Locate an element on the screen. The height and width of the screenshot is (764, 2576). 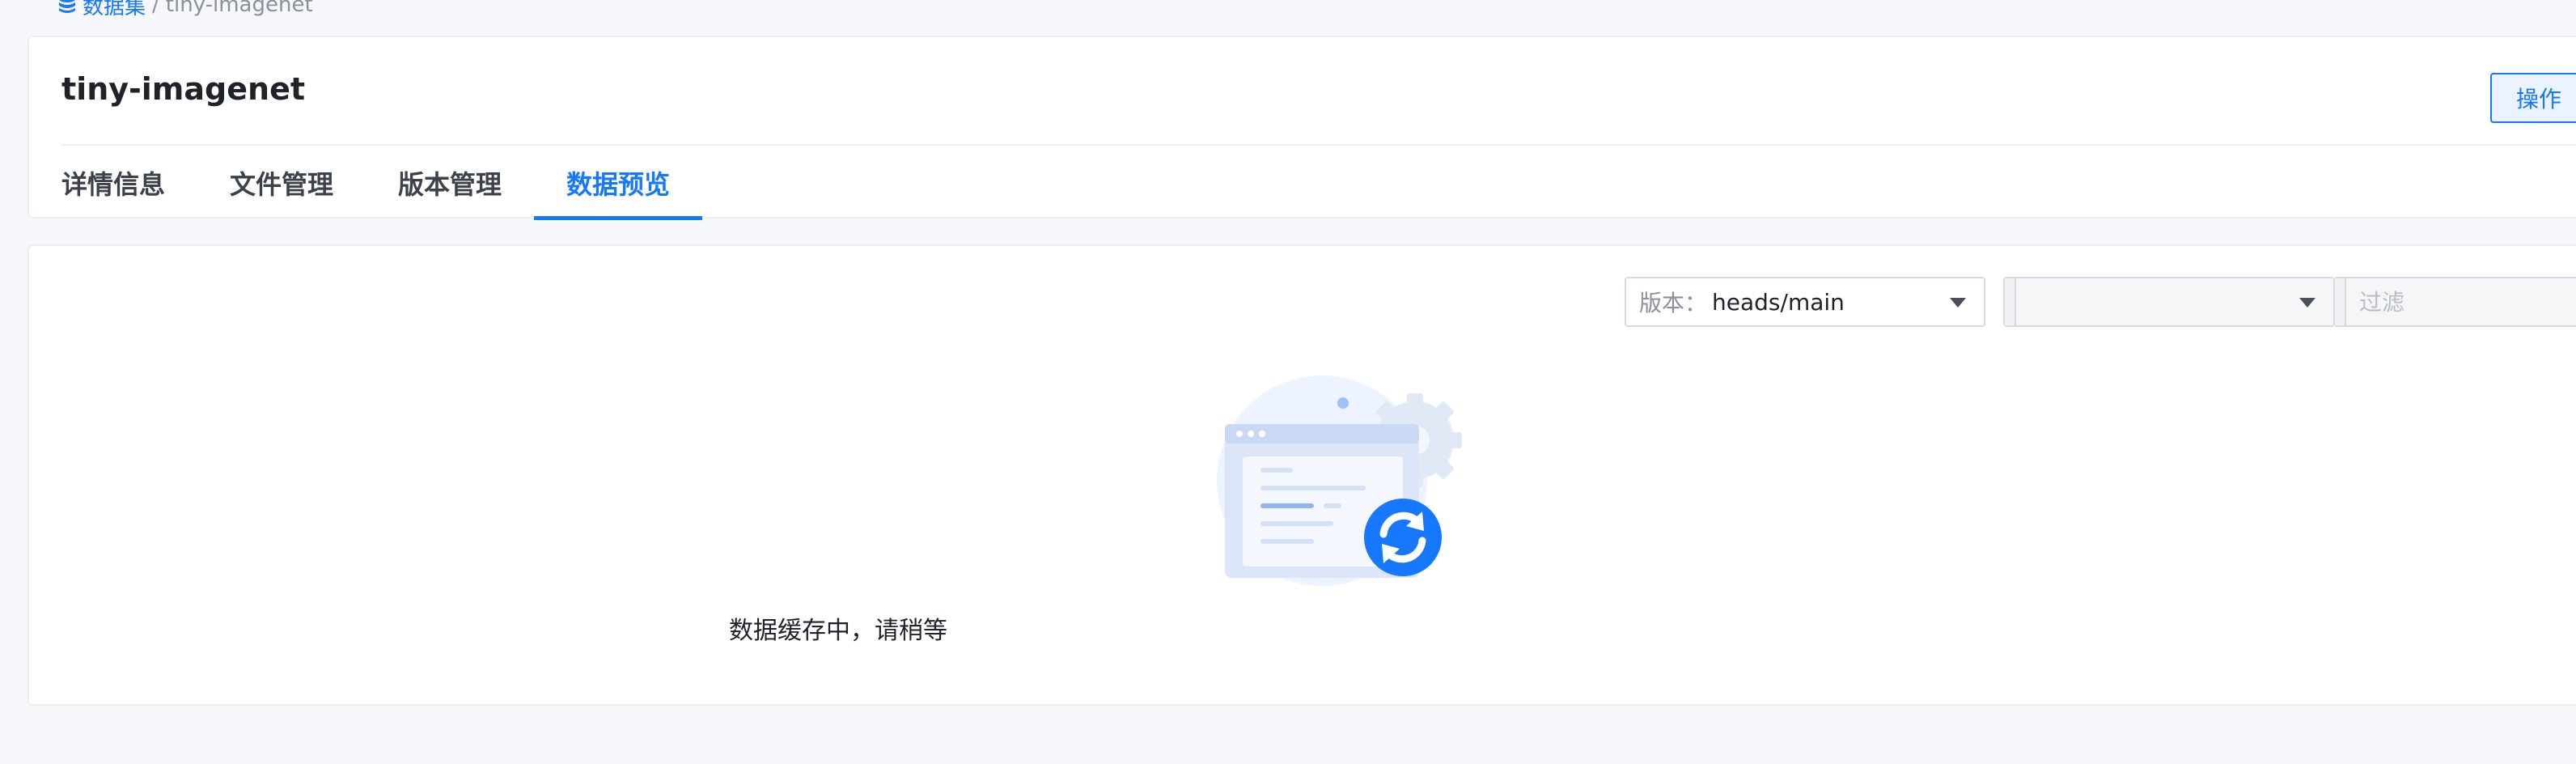
tab-files: 文件管理 is located at coordinates (281, 191).